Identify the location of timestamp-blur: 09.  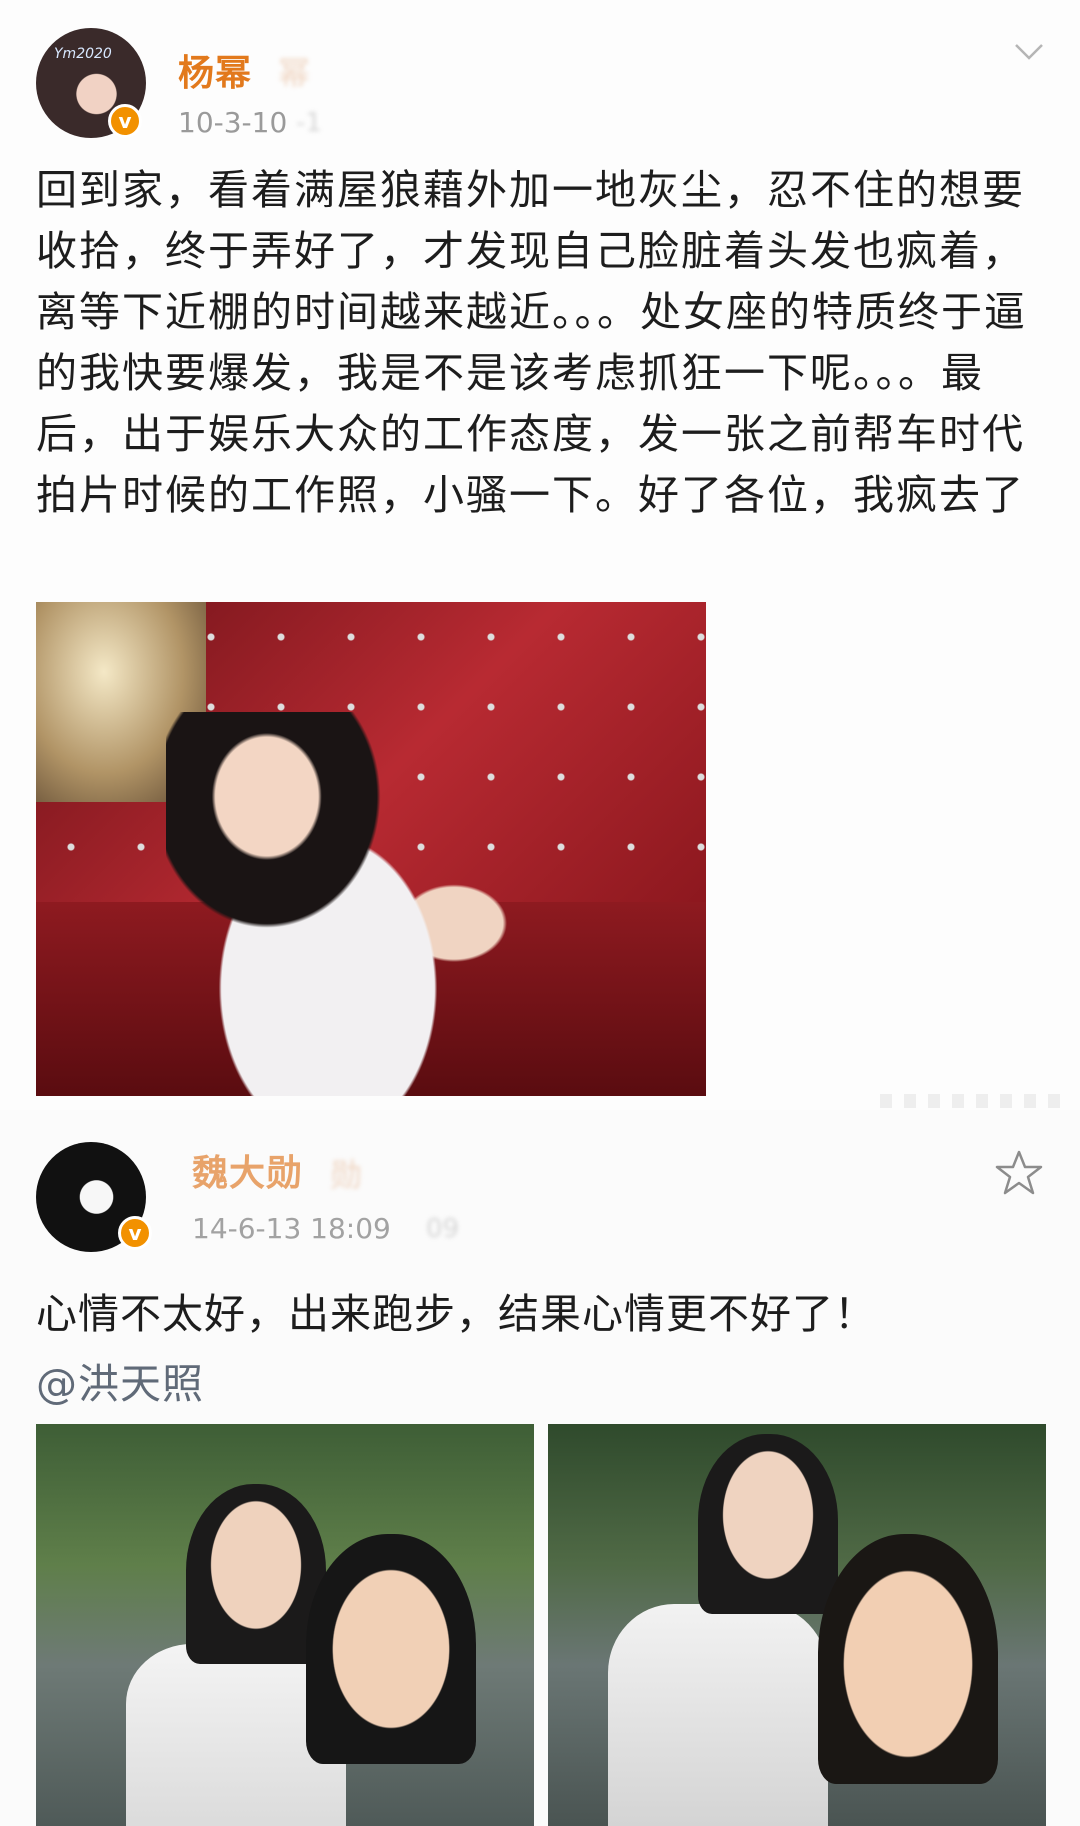
(443, 1229).